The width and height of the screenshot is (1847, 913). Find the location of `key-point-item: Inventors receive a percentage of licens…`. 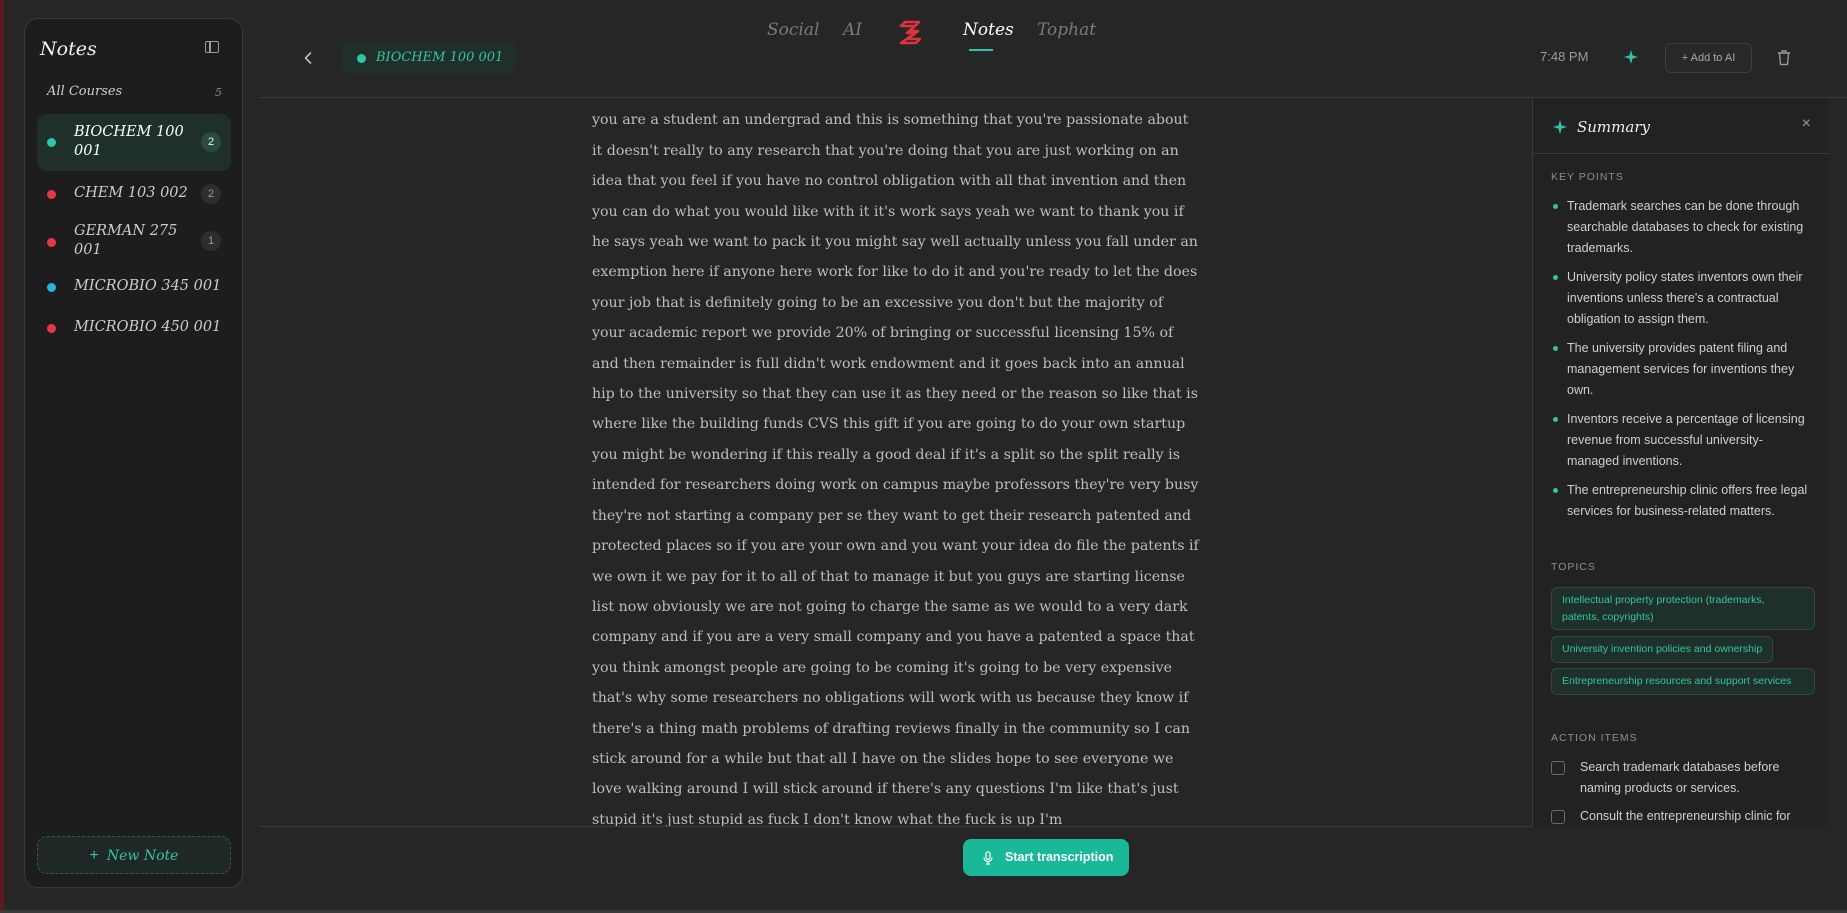

key-point-item: Inventors receive a percentage of licens… is located at coordinates (1681, 440).